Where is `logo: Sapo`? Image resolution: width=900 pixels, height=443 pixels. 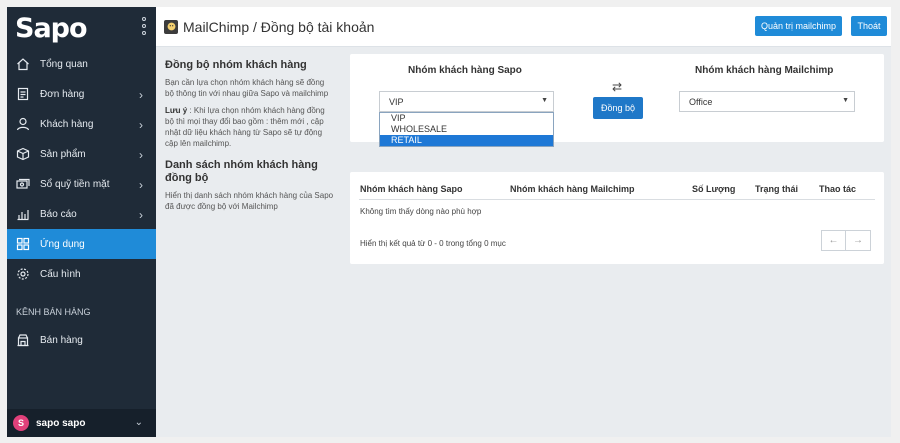
logo: Sapo is located at coordinates (81, 28).